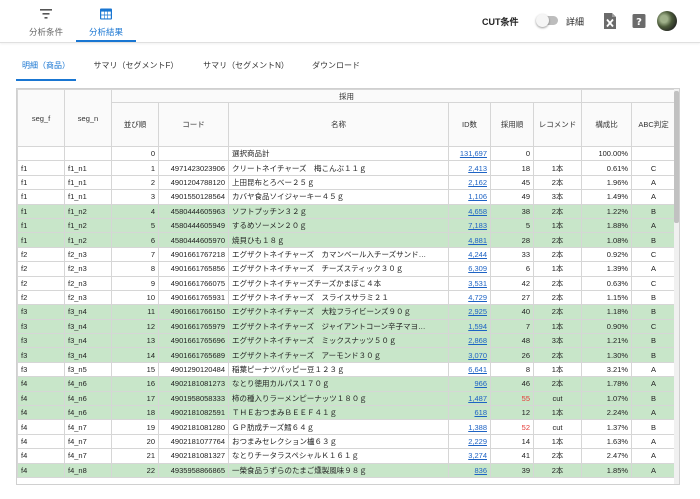 This screenshot has width=700, height=499. Describe the element at coordinates (469, 398) in the screenshot. I see `cell-id-count: 1,487` at that location.